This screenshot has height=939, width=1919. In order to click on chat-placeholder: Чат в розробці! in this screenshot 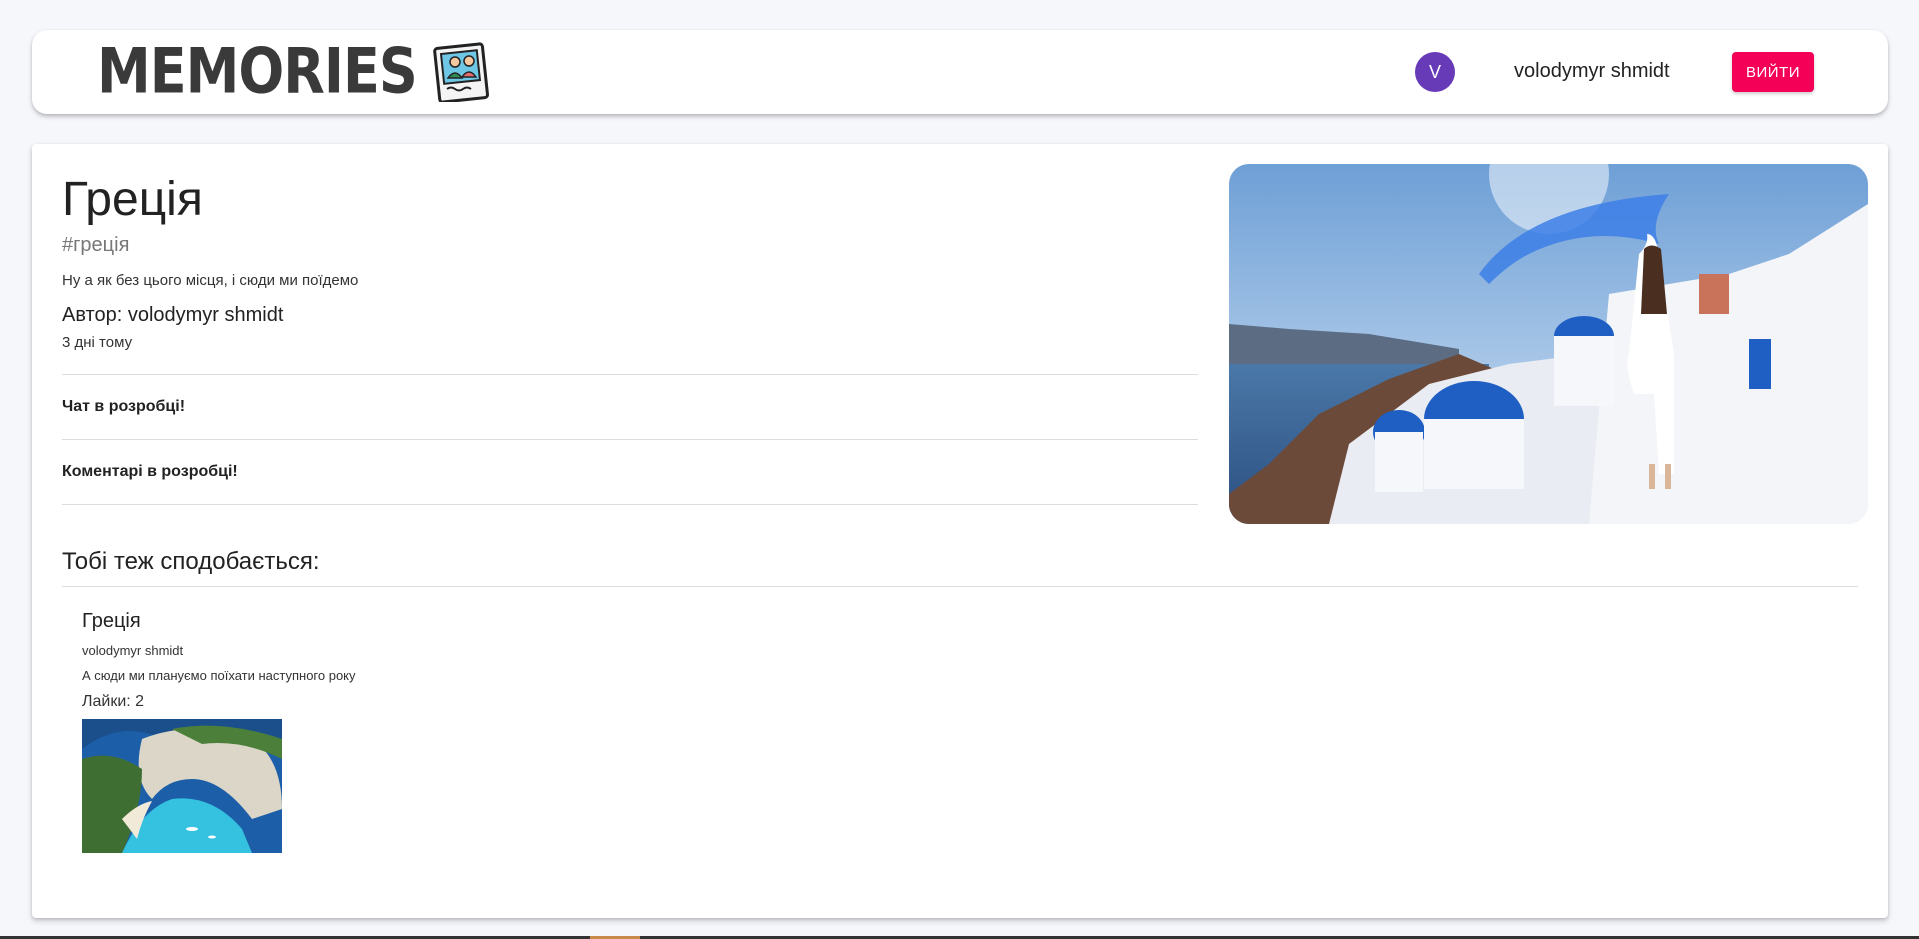, I will do `click(124, 406)`.